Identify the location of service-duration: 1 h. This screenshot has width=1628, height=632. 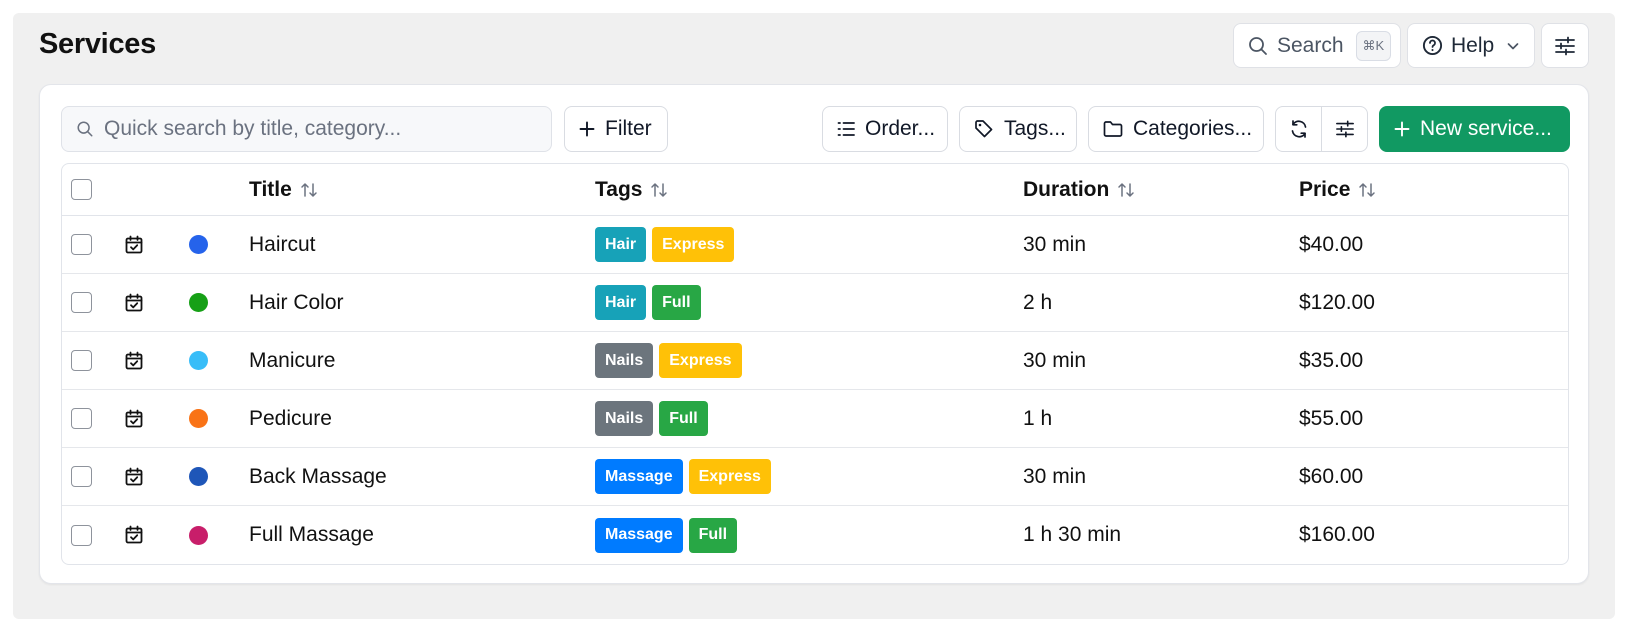
(1037, 418).